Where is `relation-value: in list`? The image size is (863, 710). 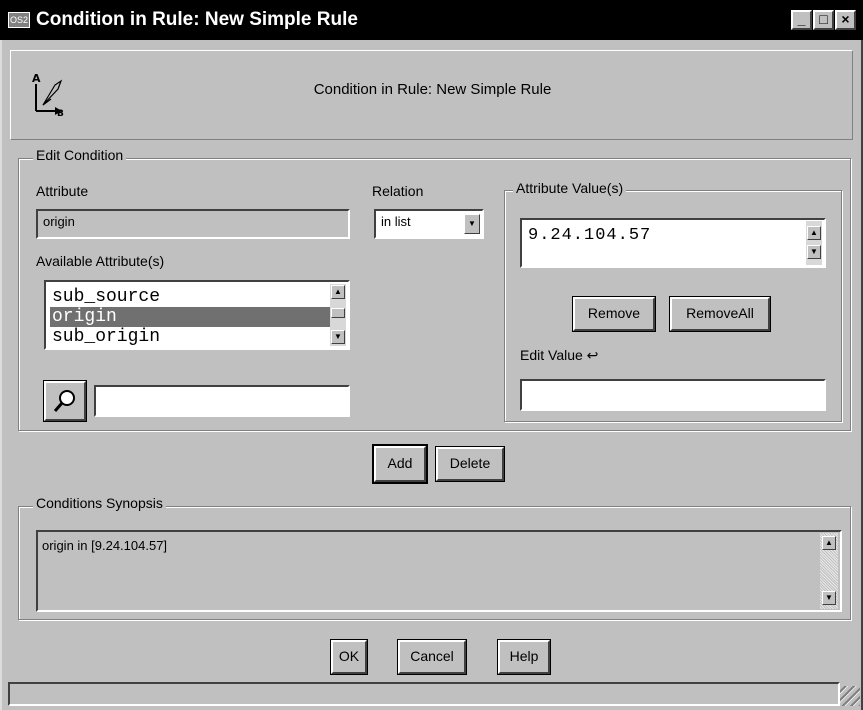 relation-value: in list is located at coordinates (396, 221).